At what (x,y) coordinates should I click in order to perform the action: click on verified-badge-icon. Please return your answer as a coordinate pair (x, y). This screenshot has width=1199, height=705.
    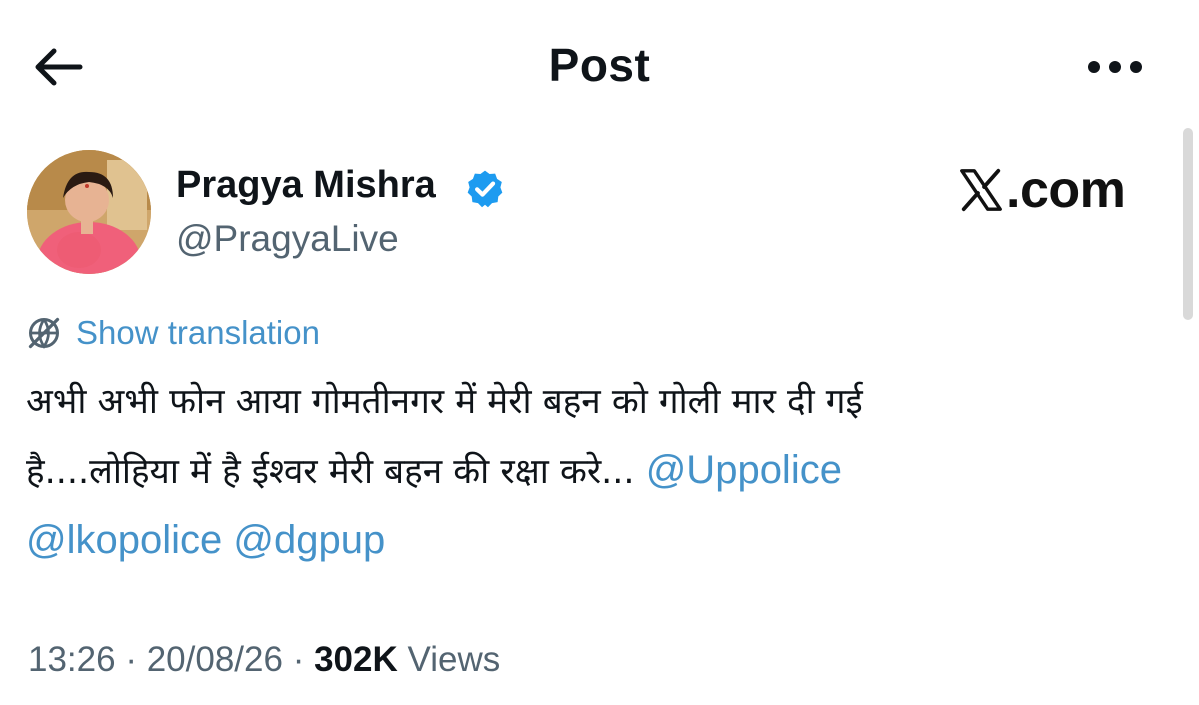
    Looking at the image, I should click on (485, 189).